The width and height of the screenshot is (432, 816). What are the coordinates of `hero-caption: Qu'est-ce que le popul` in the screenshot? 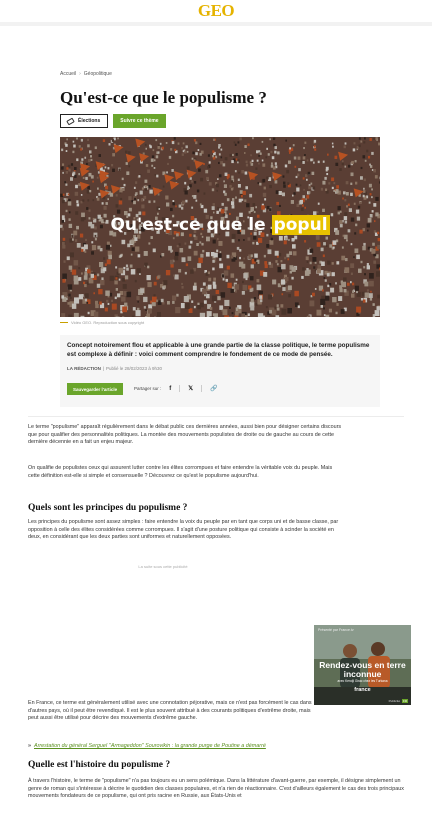 It's located at (220, 225).